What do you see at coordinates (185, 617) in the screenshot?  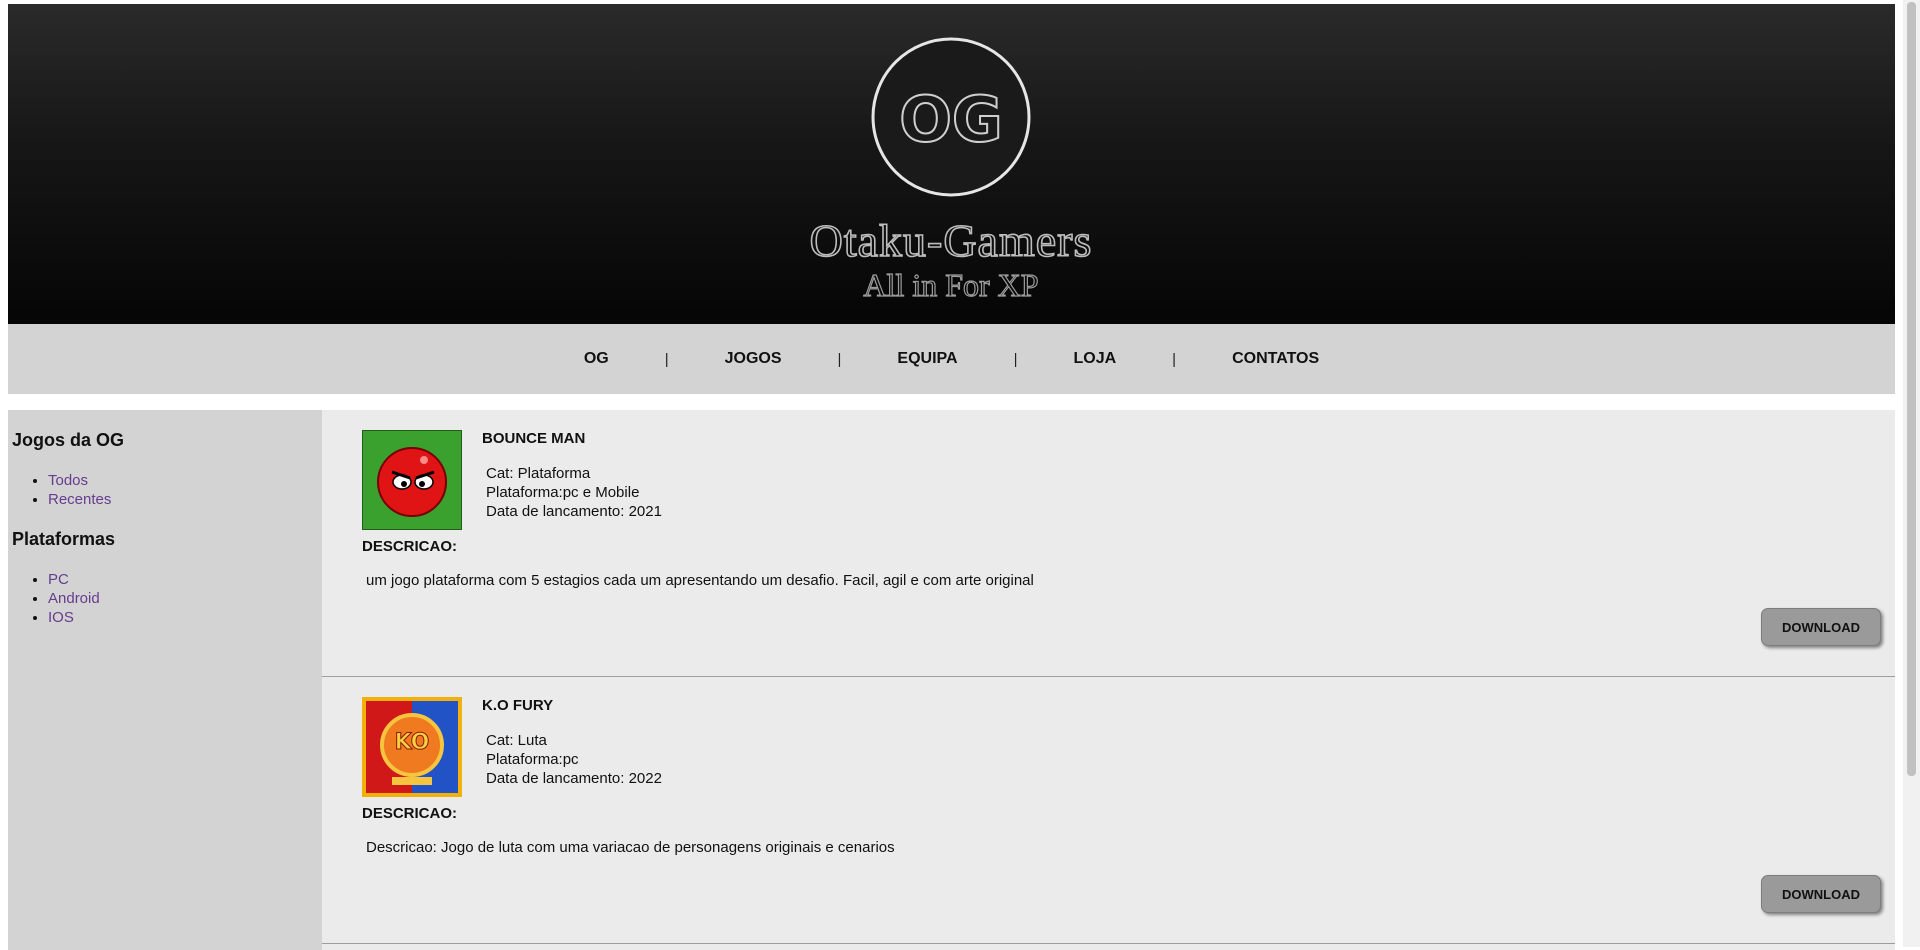 I see `list-item: IOS` at bounding box center [185, 617].